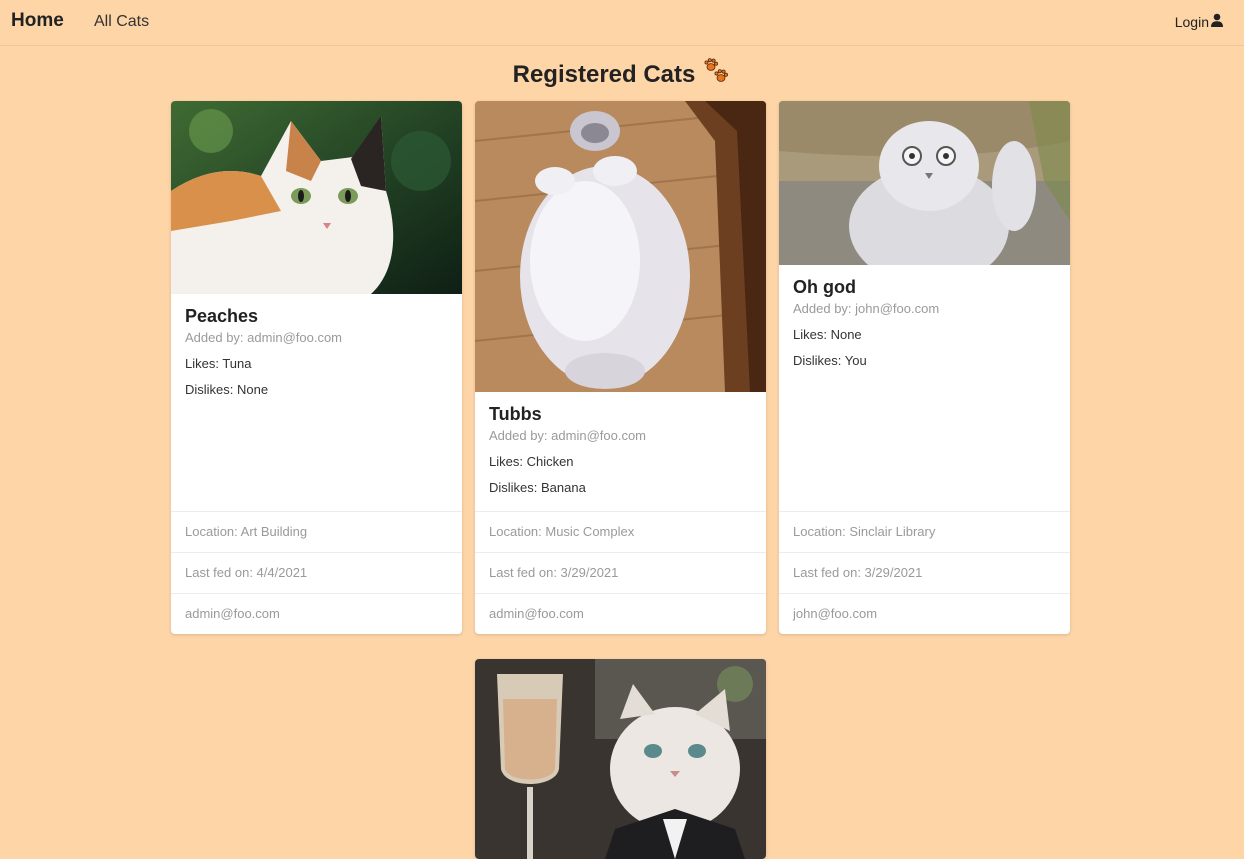 This screenshot has width=1244, height=859. I want to click on location: Location: Art Building, so click(316, 531).